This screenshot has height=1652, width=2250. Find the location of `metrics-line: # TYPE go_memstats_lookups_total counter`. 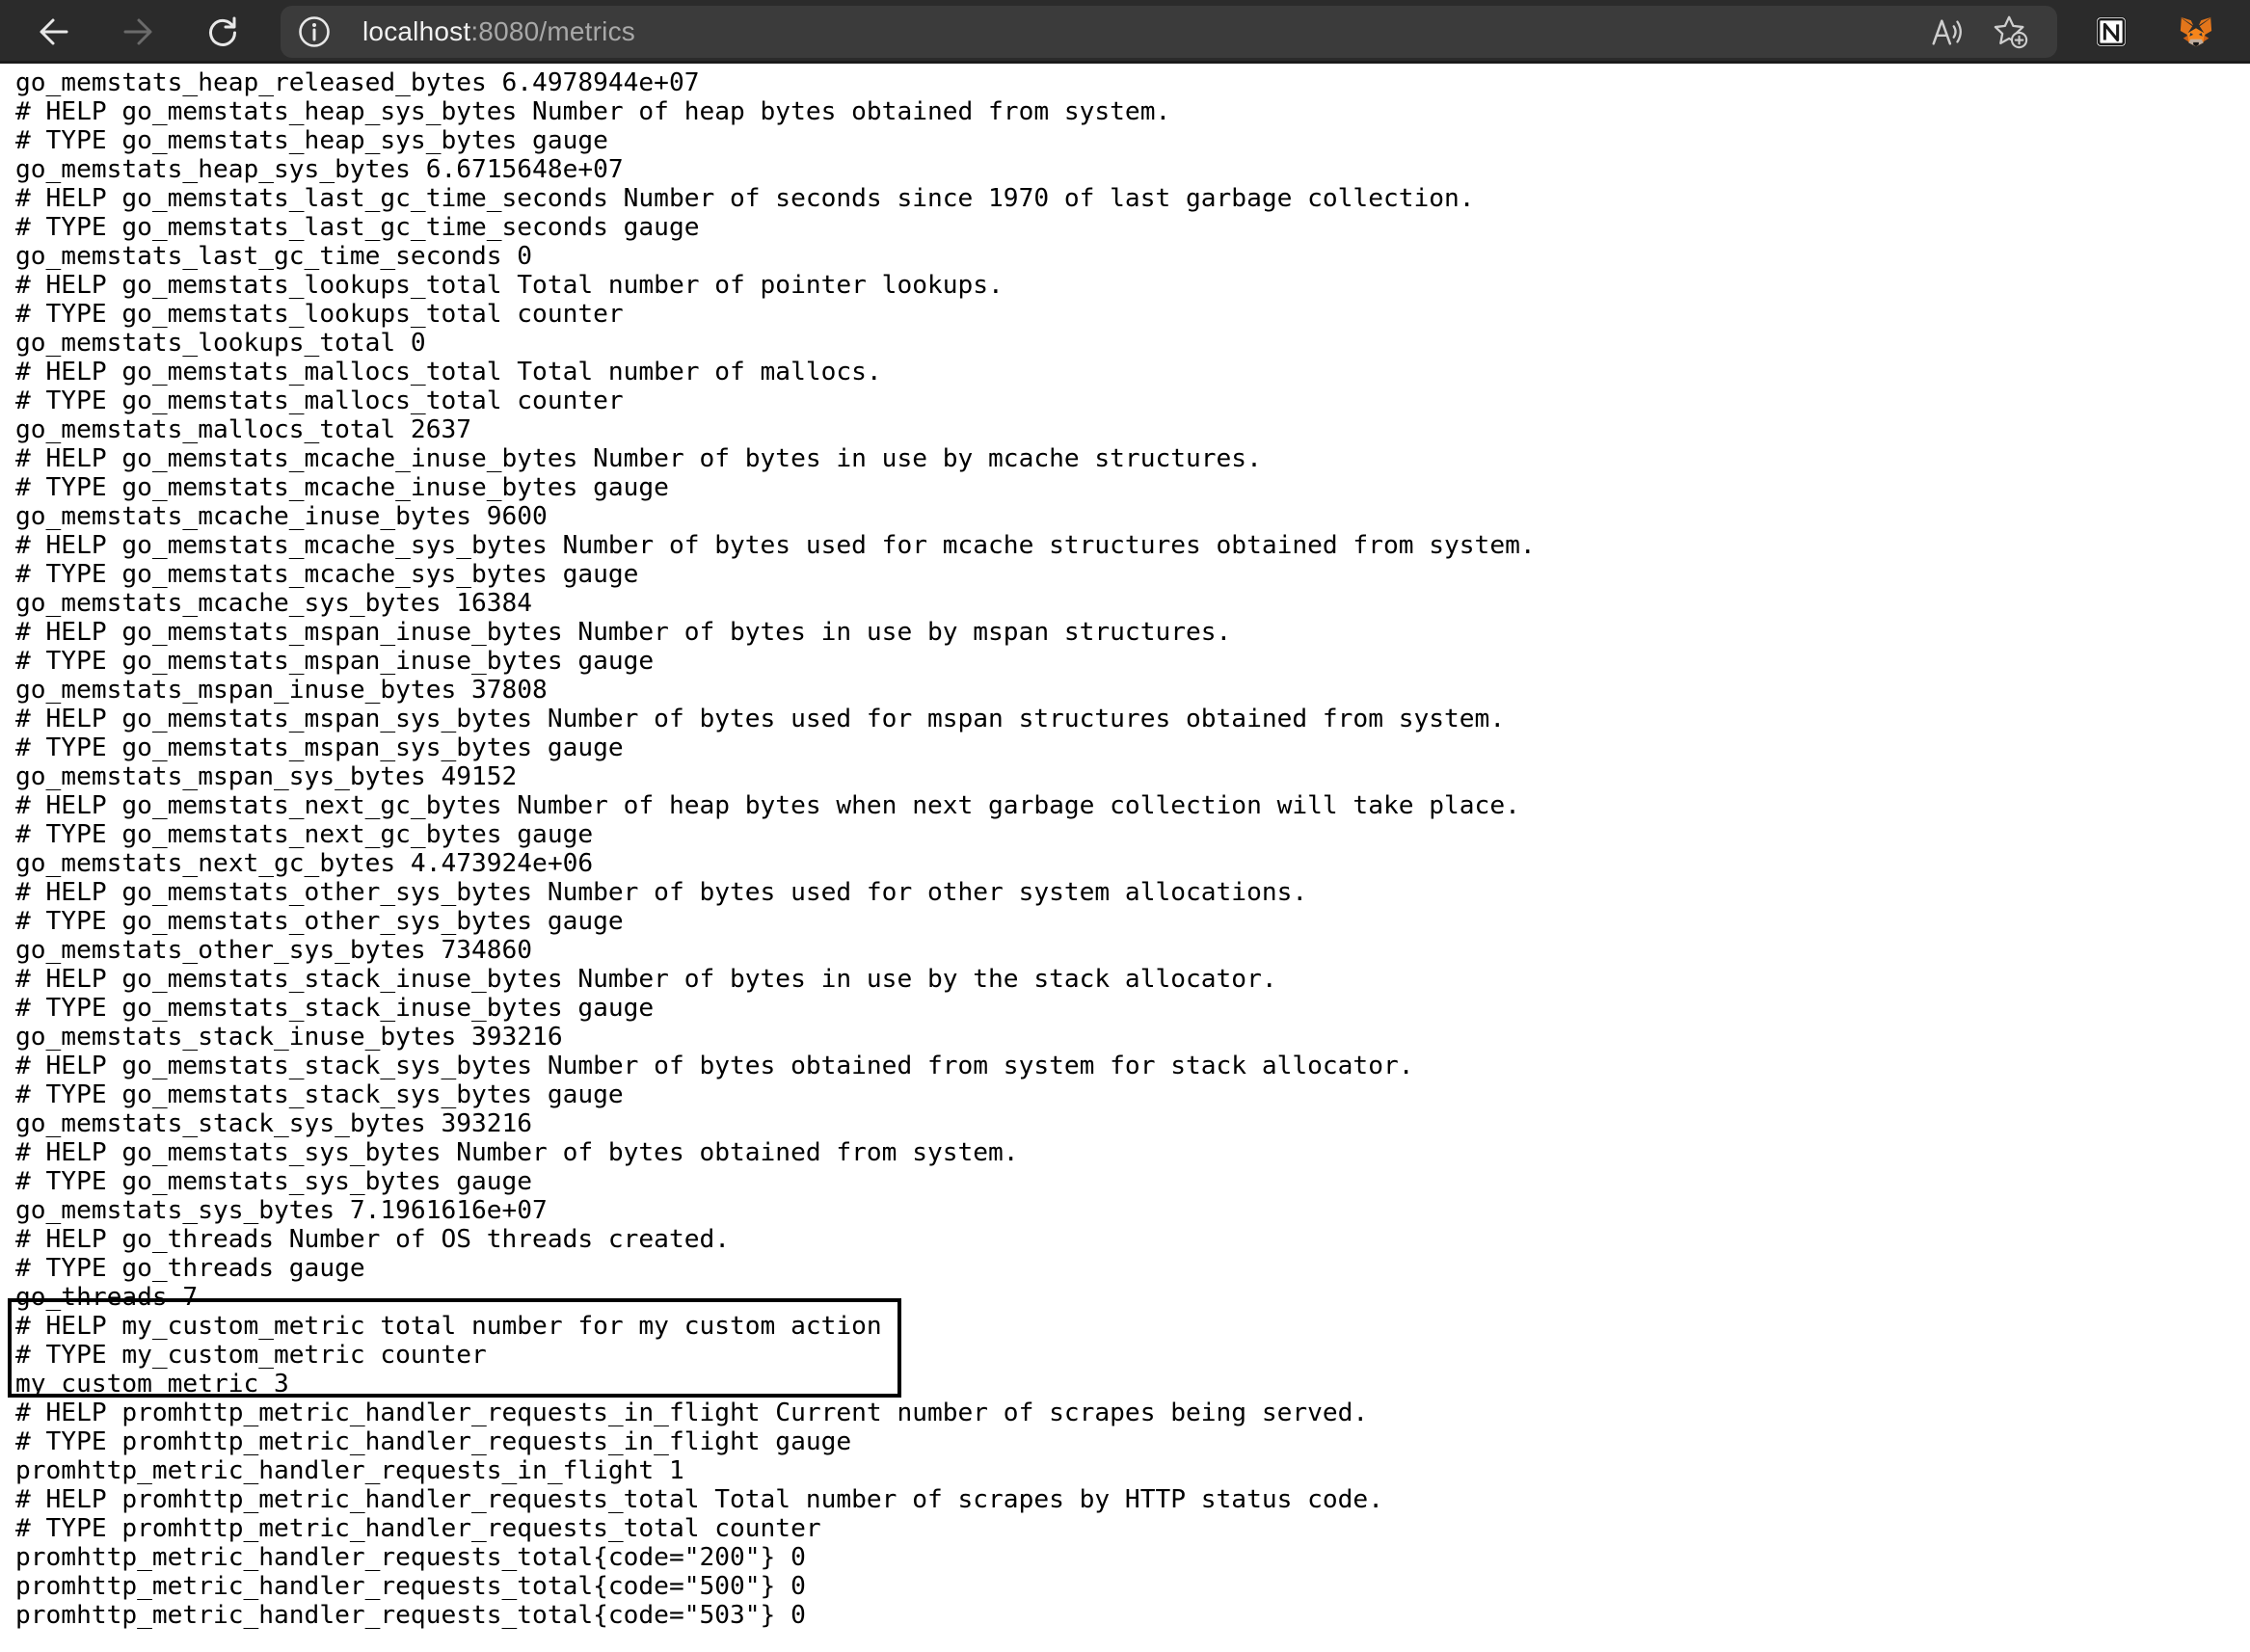

metrics-line: # TYPE go_memstats_lookups_total counter is located at coordinates (320, 314).